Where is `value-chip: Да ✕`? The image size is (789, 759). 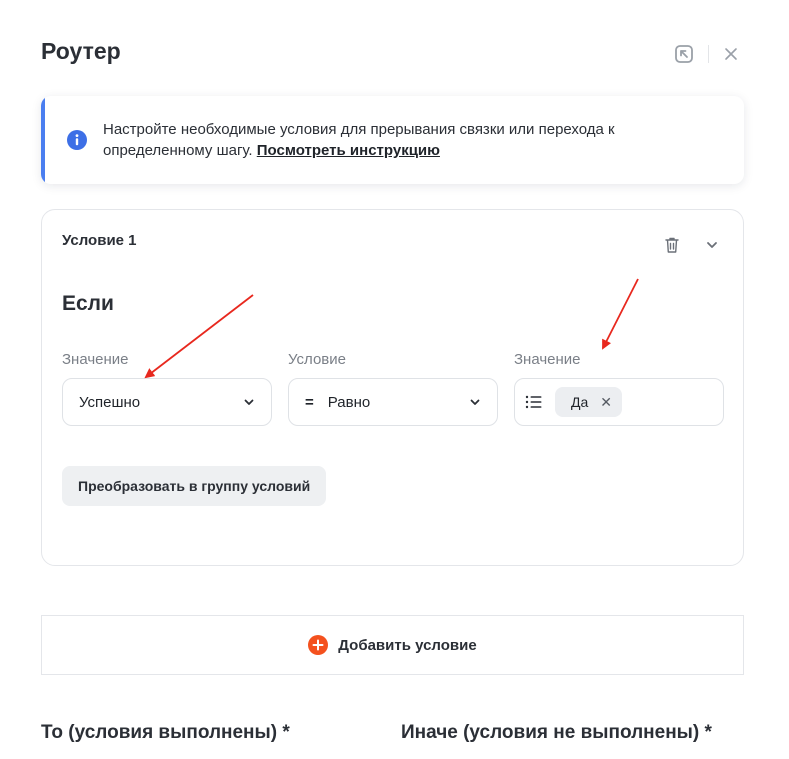
value-chip: Да ✕ is located at coordinates (589, 402).